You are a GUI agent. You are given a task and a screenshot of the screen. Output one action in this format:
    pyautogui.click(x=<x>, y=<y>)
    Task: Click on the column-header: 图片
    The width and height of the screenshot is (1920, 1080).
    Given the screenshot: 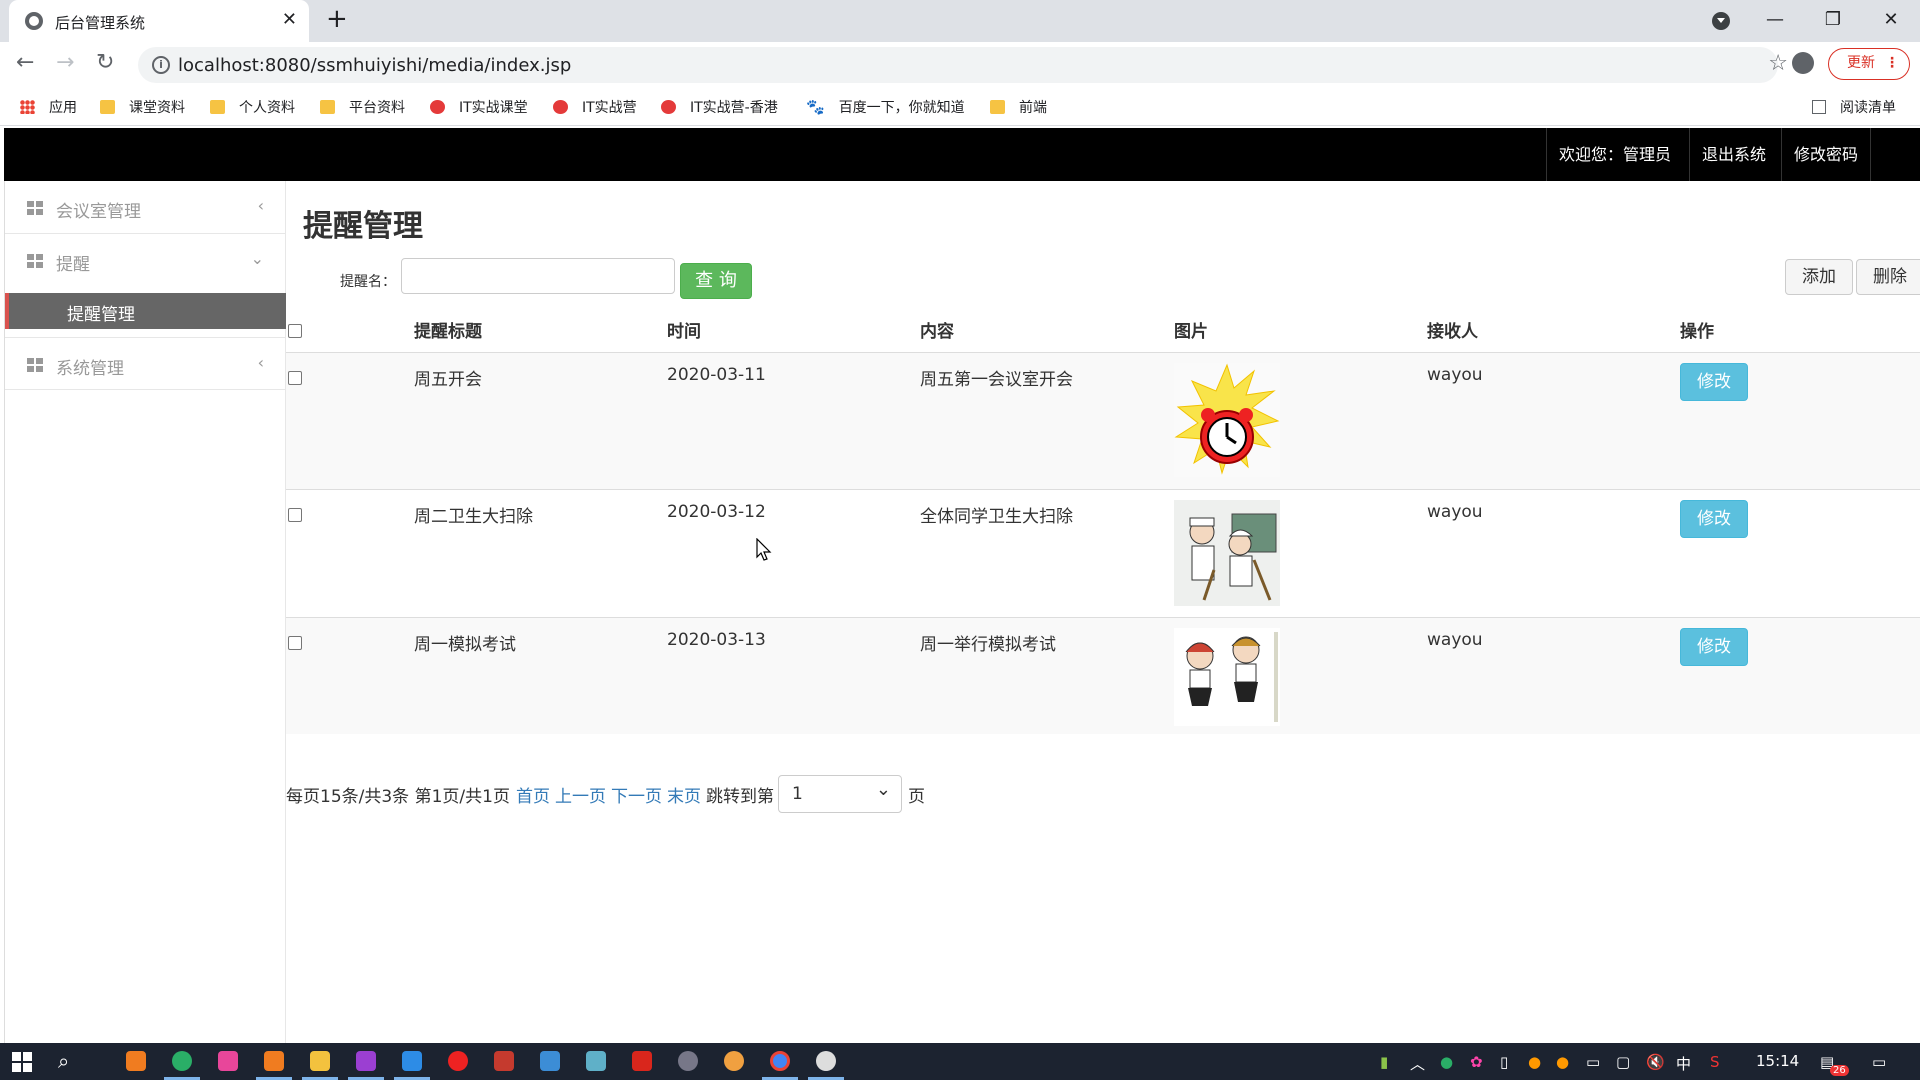 What is the action you would take?
    pyautogui.click(x=1191, y=332)
    